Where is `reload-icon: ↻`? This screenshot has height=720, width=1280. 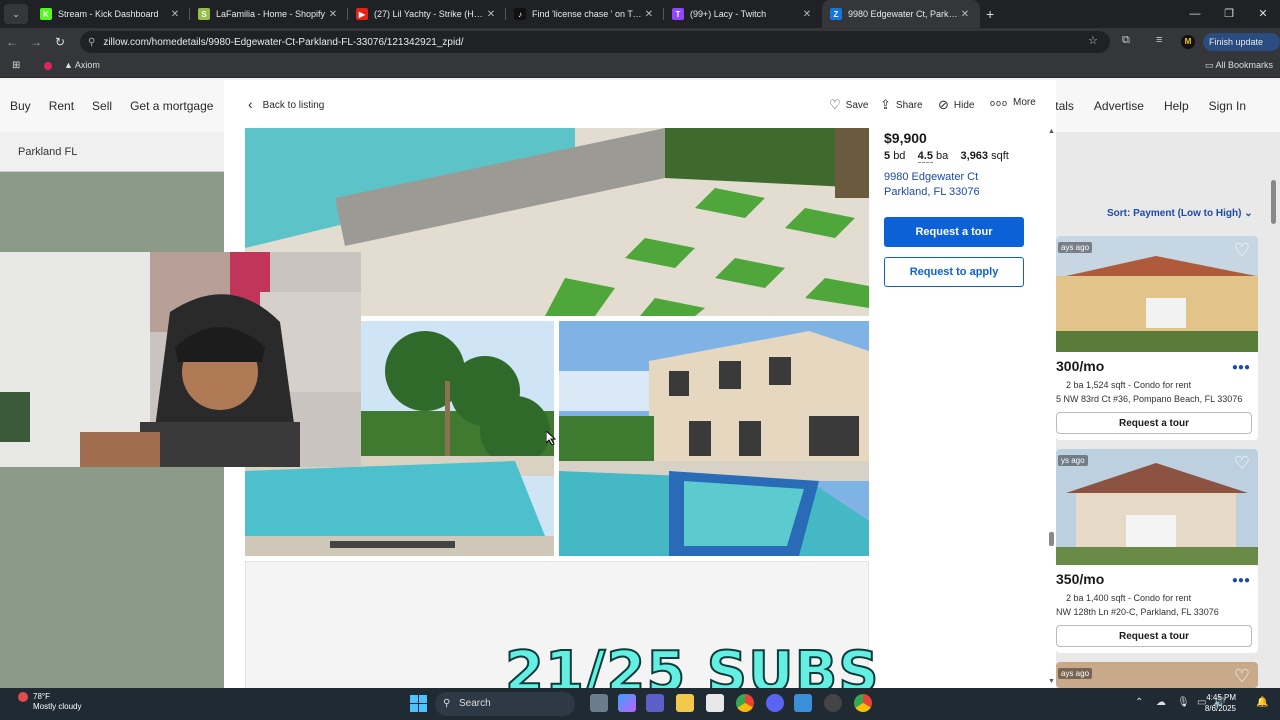 reload-icon: ↻ is located at coordinates (60, 42).